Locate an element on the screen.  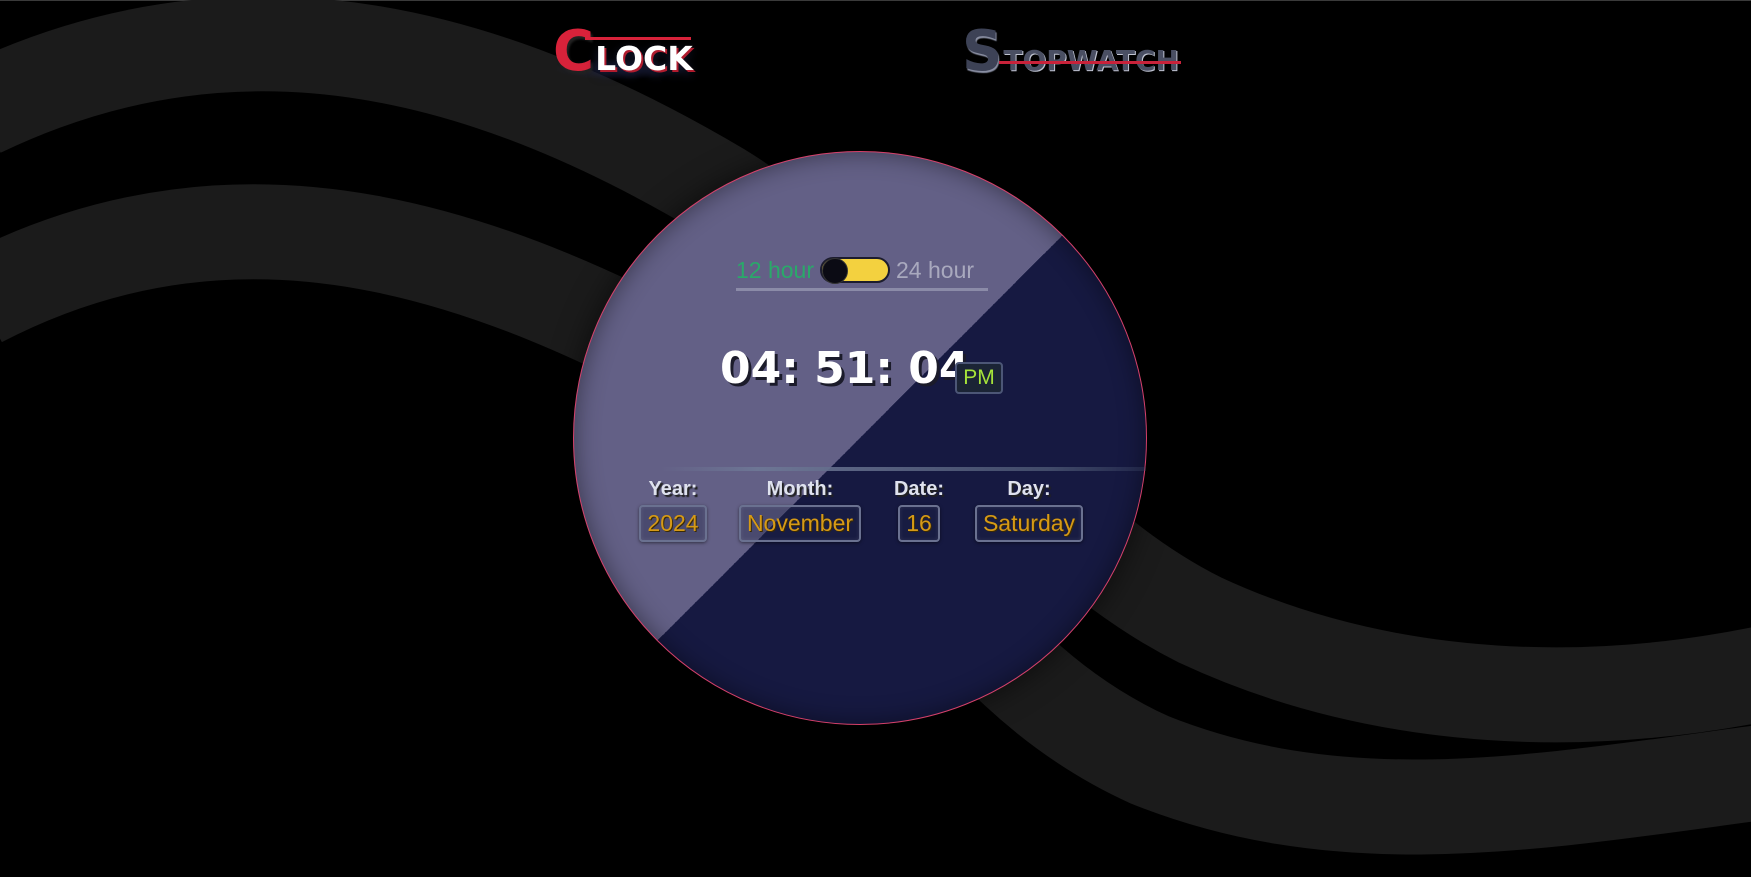
day-value: Saturday is located at coordinates (1029, 523).